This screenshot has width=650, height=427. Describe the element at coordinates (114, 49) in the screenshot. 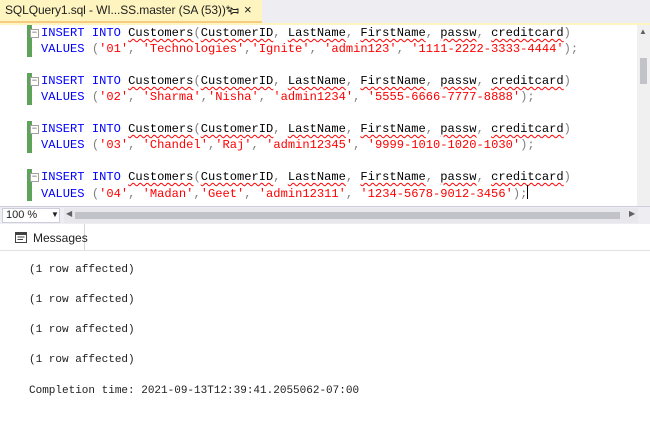

I see `string-literal: '01'` at that location.